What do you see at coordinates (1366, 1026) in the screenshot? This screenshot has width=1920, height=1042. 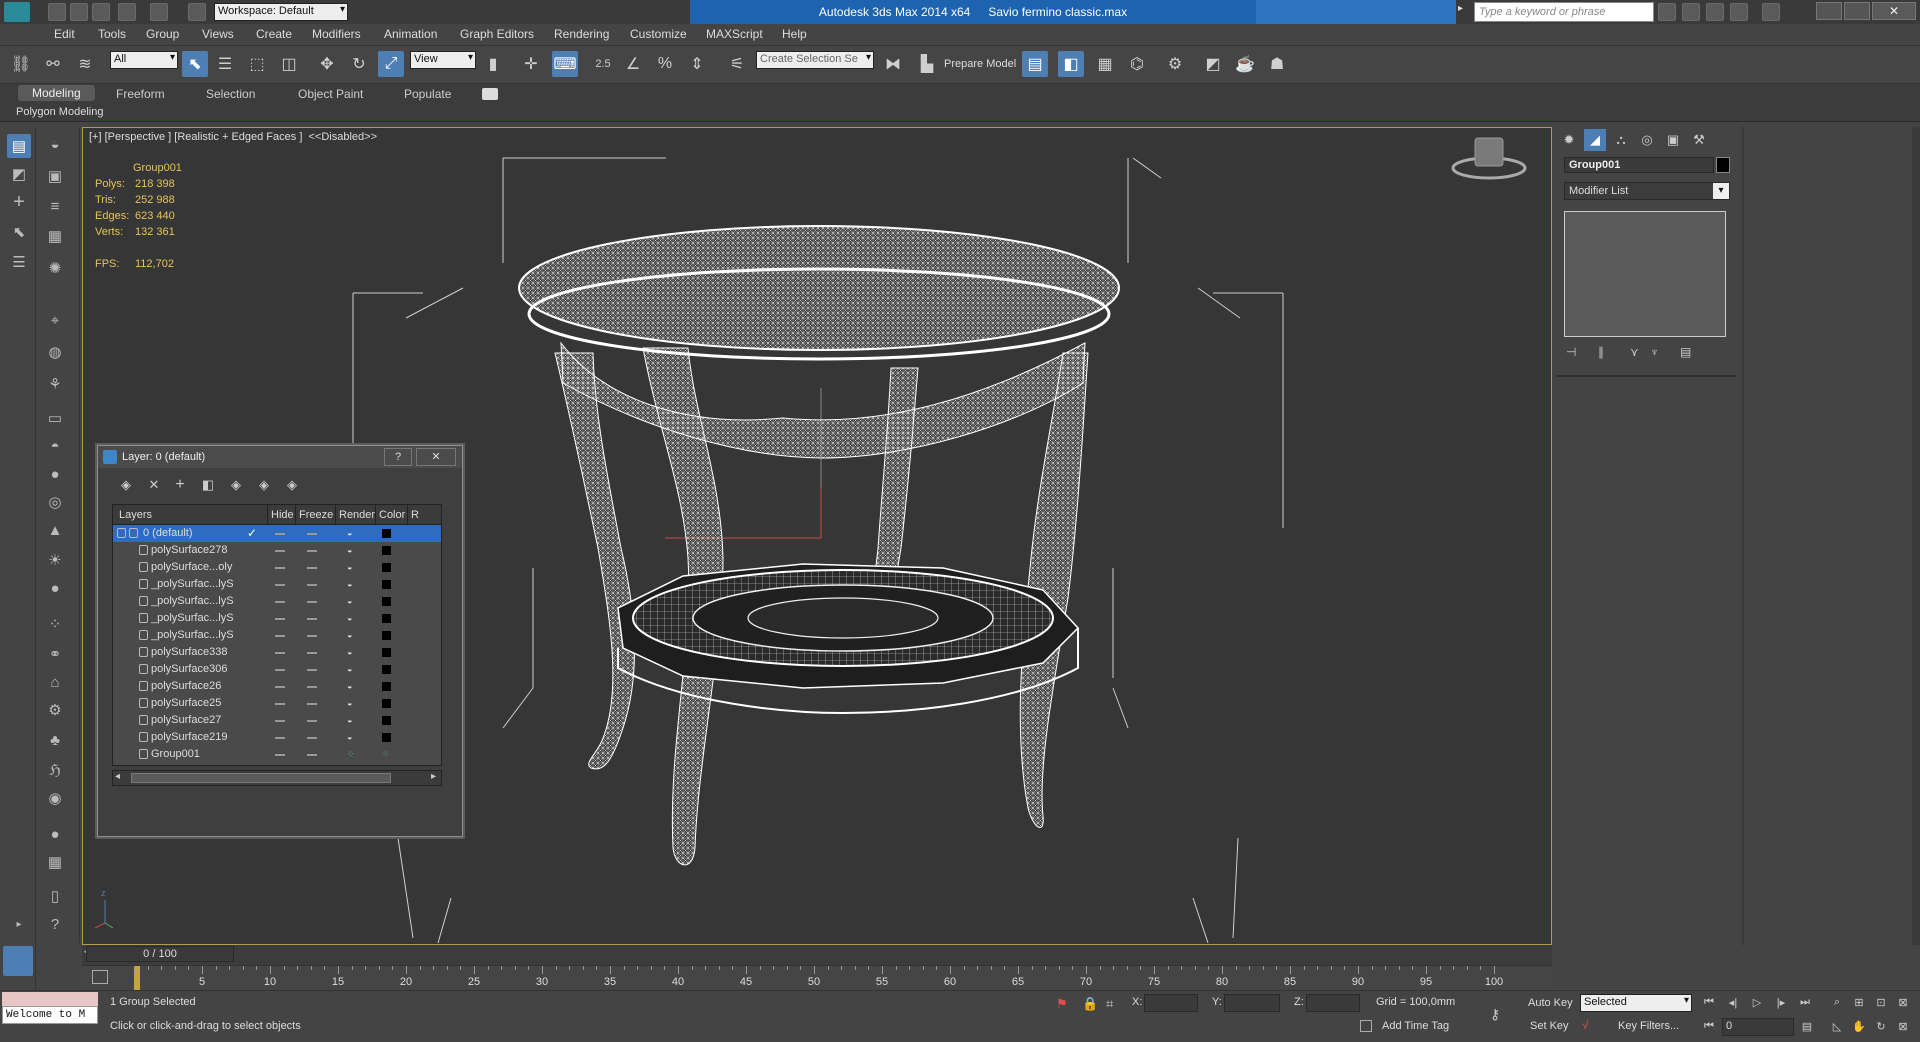 I see `time-tag-icon` at bounding box center [1366, 1026].